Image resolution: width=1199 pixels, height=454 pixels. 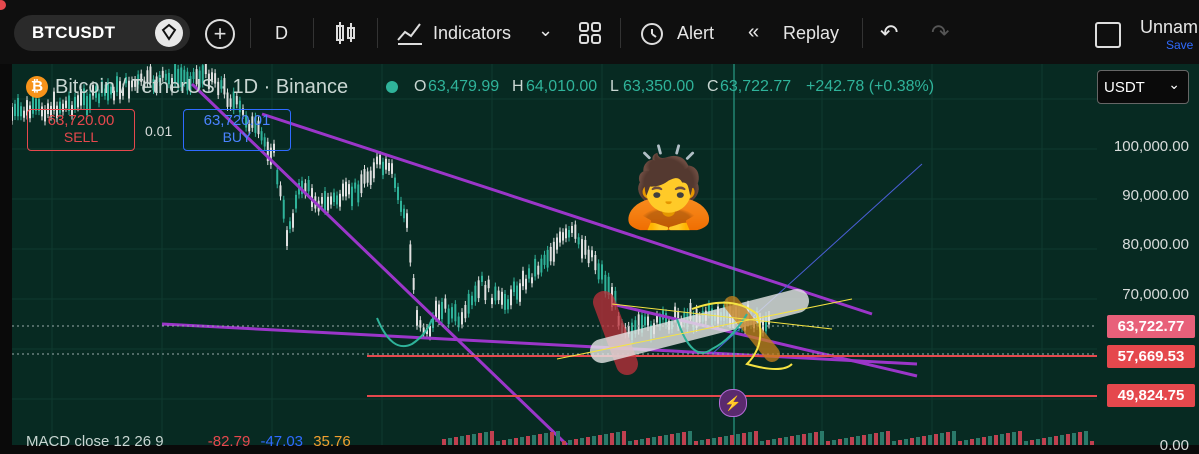 What do you see at coordinates (1179, 45) in the screenshot?
I see `save-link: Save` at bounding box center [1179, 45].